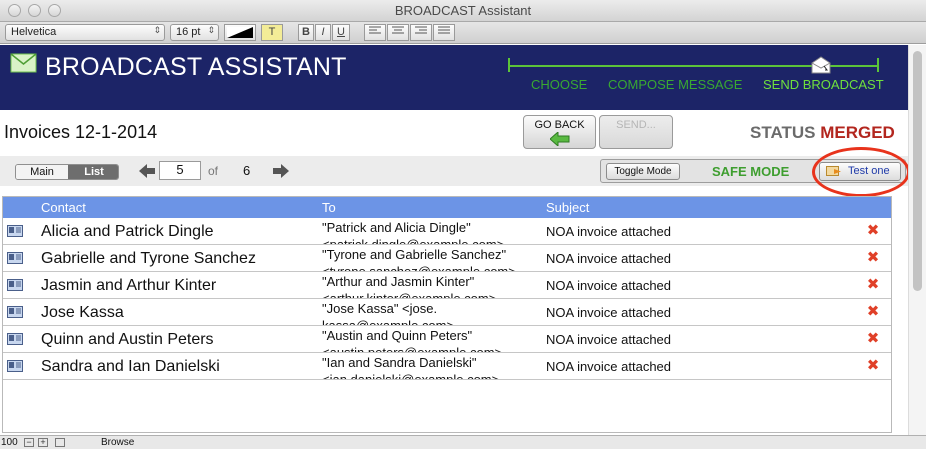 Image resolution: width=926 pixels, height=449 pixels. What do you see at coordinates (306, 32) in the screenshot?
I see `bold-button: B` at bounding box center [306, 32].